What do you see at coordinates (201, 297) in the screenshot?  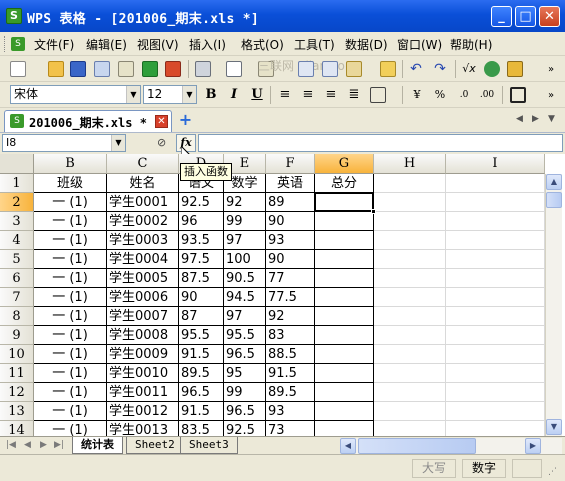 I see `table-cell: 90` at bounding box center [201, 297].